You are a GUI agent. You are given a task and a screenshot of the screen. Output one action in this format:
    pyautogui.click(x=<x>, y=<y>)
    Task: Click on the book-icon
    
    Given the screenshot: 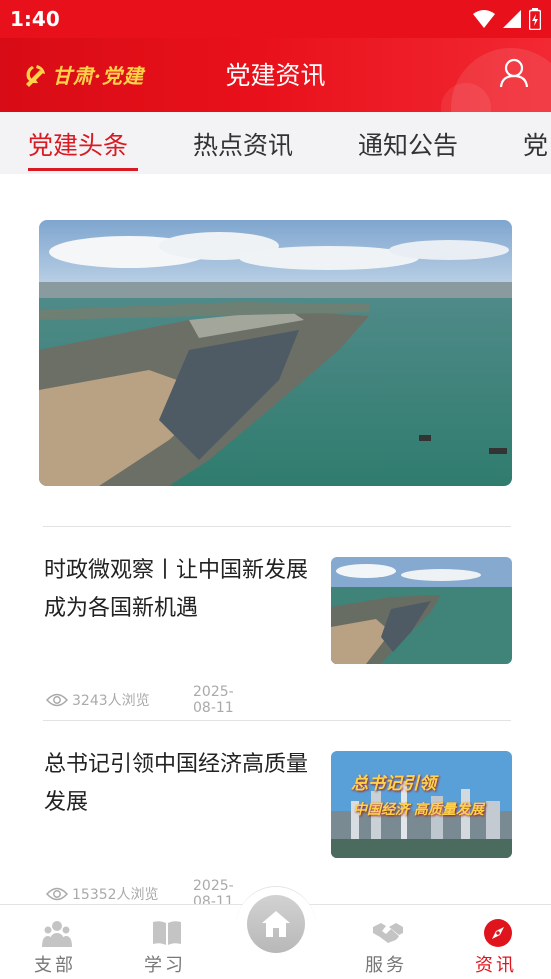 What is the action you would take?
    pyautogui.click(x=167, y=933)
    